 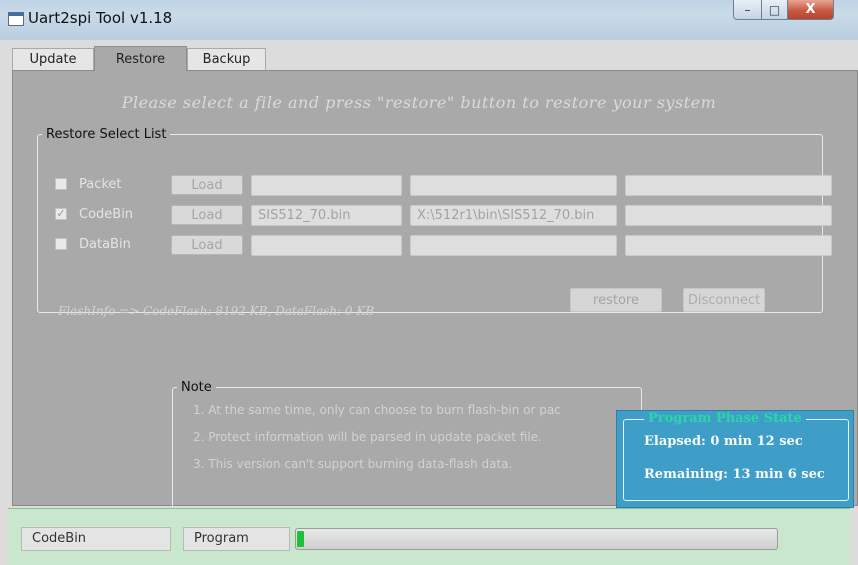 What do you see at coordinates (207, 245) in the screenshot?
I see `databin-load-button: Load` at bounding box center [207, 245].